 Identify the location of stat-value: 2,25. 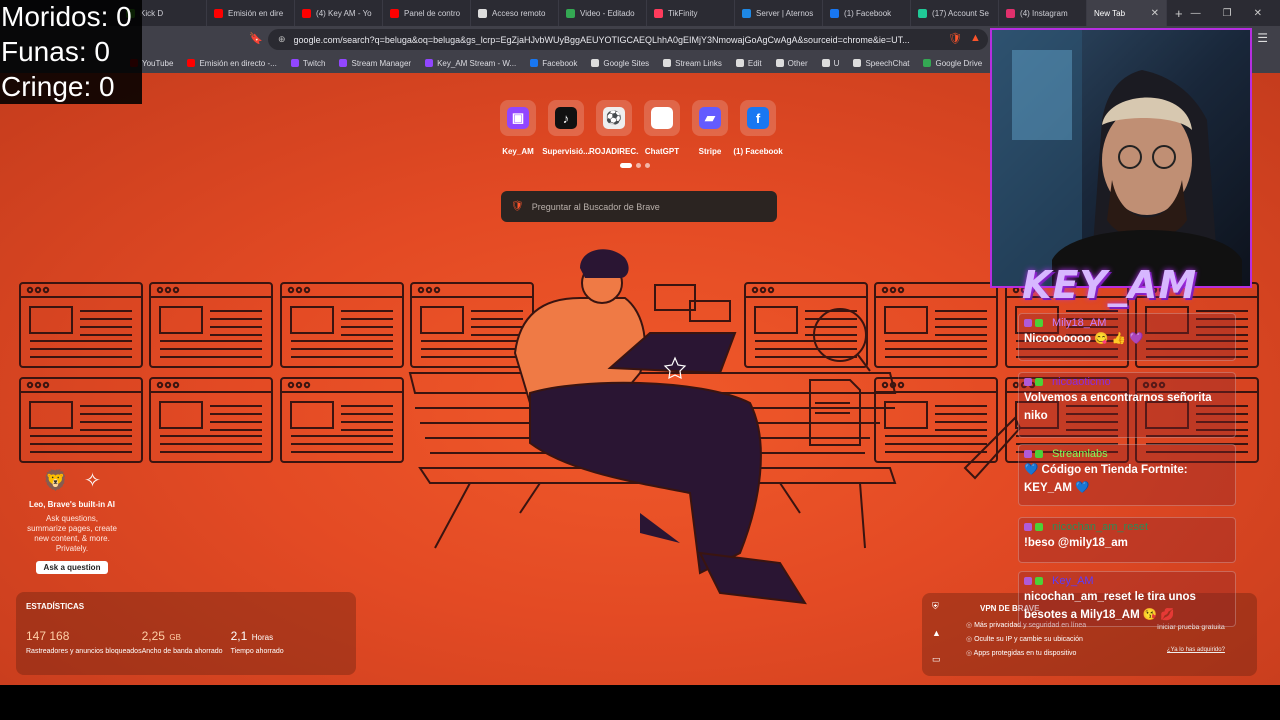
(153, 636).